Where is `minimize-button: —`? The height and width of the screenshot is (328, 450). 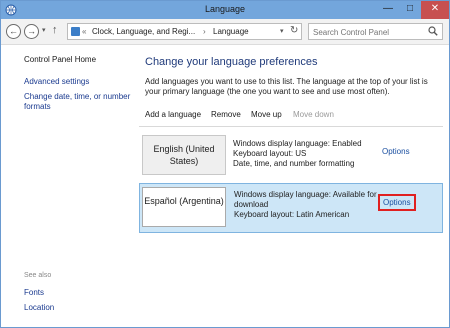
minimize-button: — is located at coordinates (388, 10).